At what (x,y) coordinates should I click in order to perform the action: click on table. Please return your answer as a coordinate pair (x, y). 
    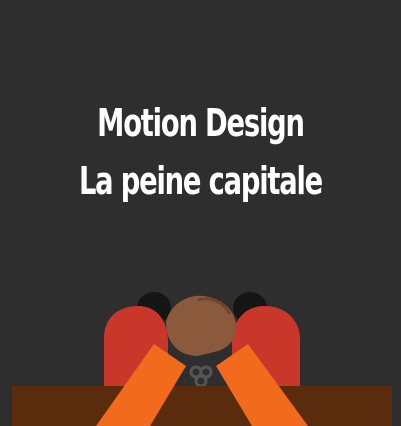
    Looking at the image, I should click on (202, 406).